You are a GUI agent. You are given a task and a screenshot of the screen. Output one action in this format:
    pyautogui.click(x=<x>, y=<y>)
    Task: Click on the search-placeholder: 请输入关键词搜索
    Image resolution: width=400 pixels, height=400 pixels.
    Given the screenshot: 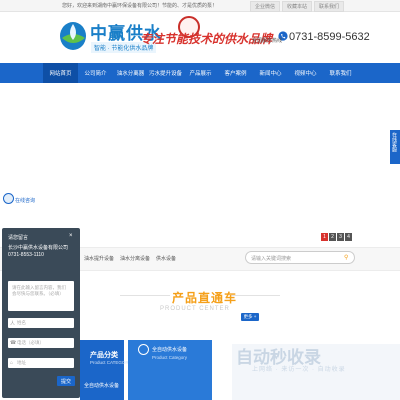 What is the action you would take?
    pyautogui.click(x=271, y=259)
    